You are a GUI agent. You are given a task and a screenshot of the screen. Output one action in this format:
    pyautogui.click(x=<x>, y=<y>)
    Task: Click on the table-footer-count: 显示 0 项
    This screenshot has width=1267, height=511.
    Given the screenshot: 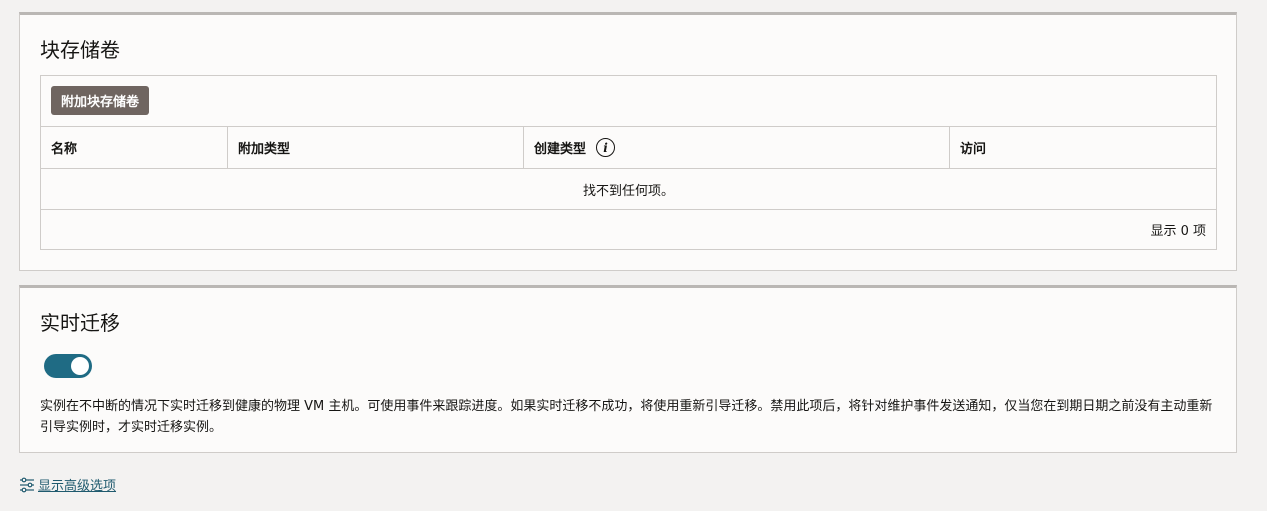 What is the action you would take?
    pyautogui.click(x=1178, y=231)
    